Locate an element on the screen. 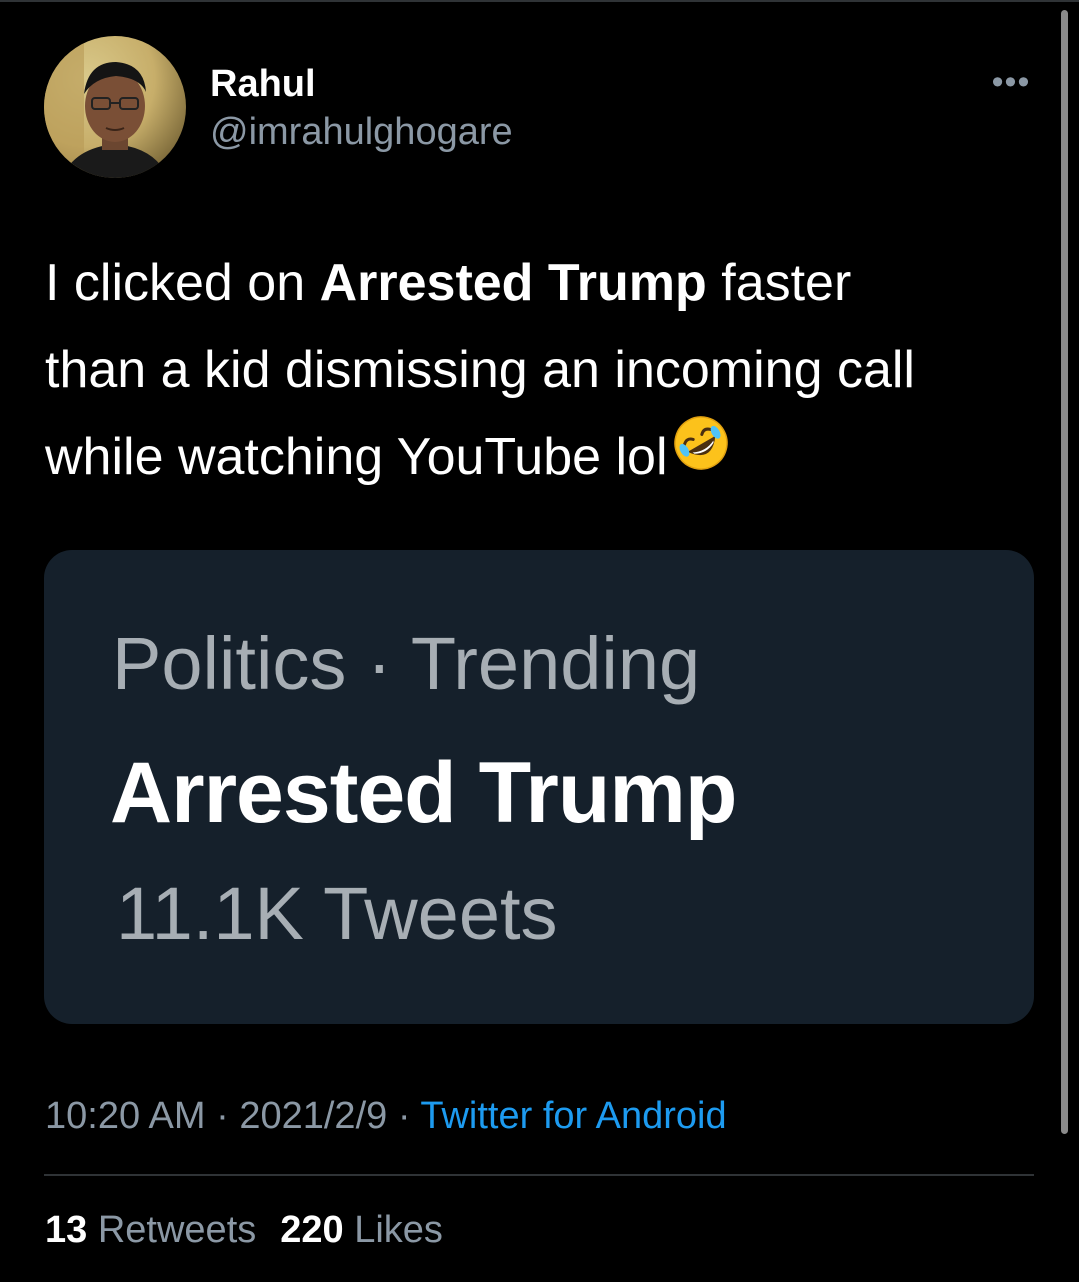  tweet-stats: 13 Retweets 220 Likes is located at coordinates (244, 1230).